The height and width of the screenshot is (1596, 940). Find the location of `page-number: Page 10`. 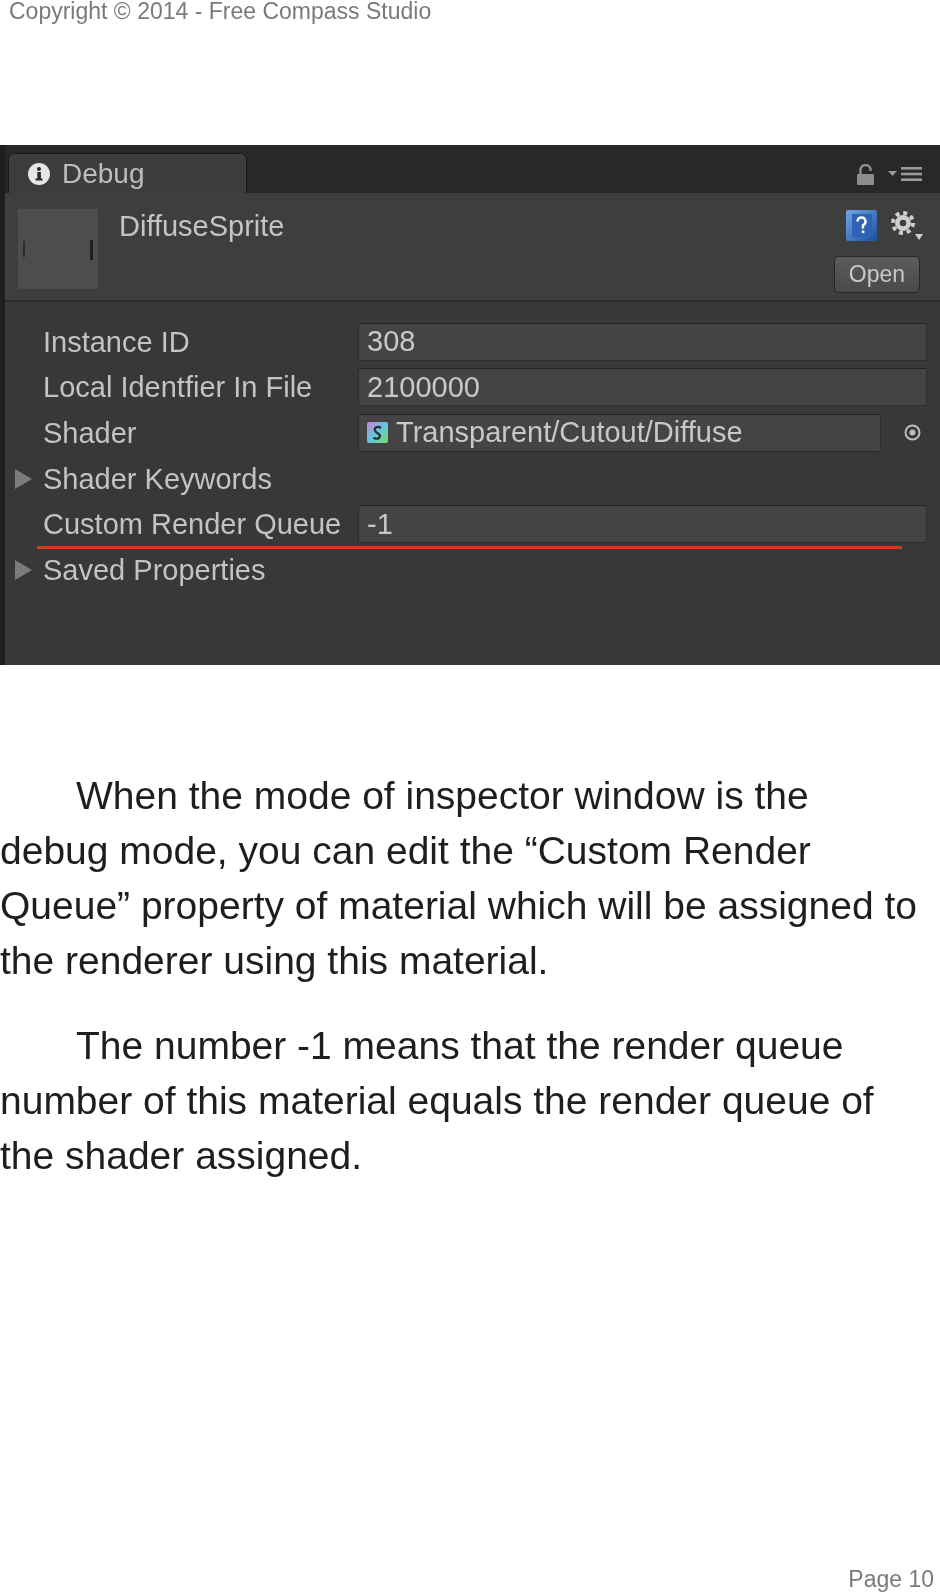

page-number: Page 10 is located at coordinates (891, 1579).